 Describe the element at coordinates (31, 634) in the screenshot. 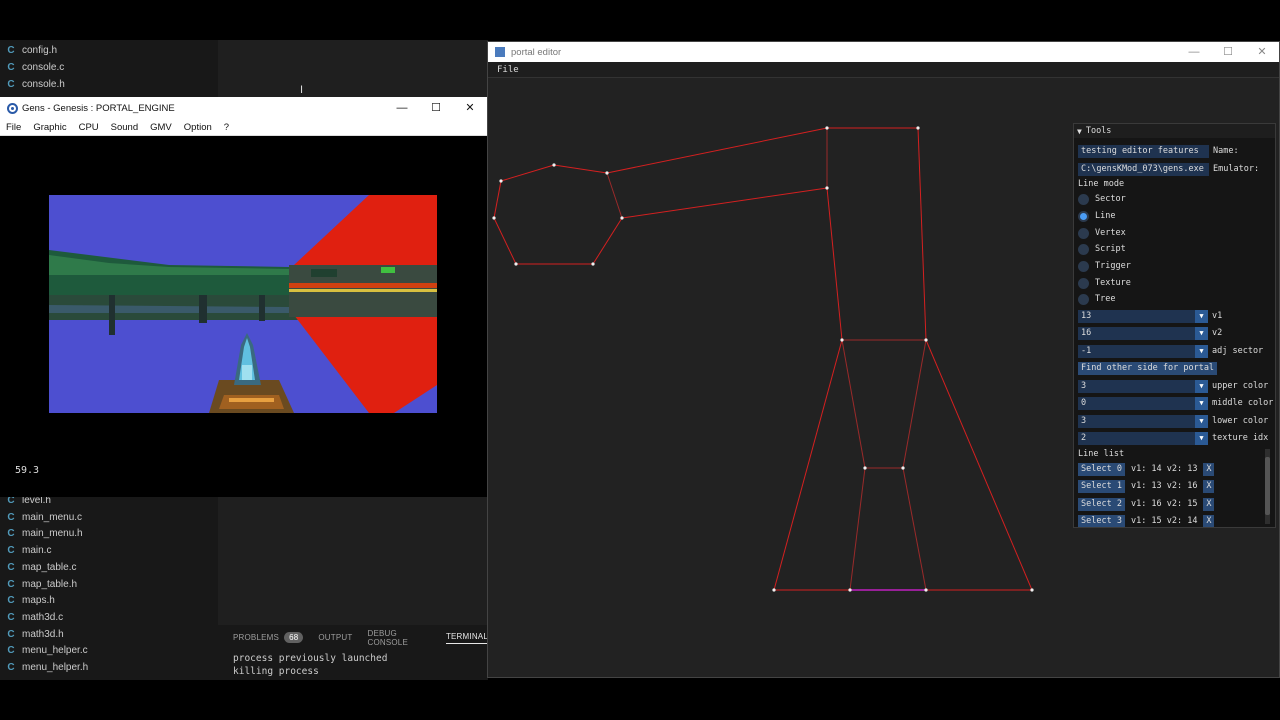

I see `file-item: Cmath3d.h` at that location.